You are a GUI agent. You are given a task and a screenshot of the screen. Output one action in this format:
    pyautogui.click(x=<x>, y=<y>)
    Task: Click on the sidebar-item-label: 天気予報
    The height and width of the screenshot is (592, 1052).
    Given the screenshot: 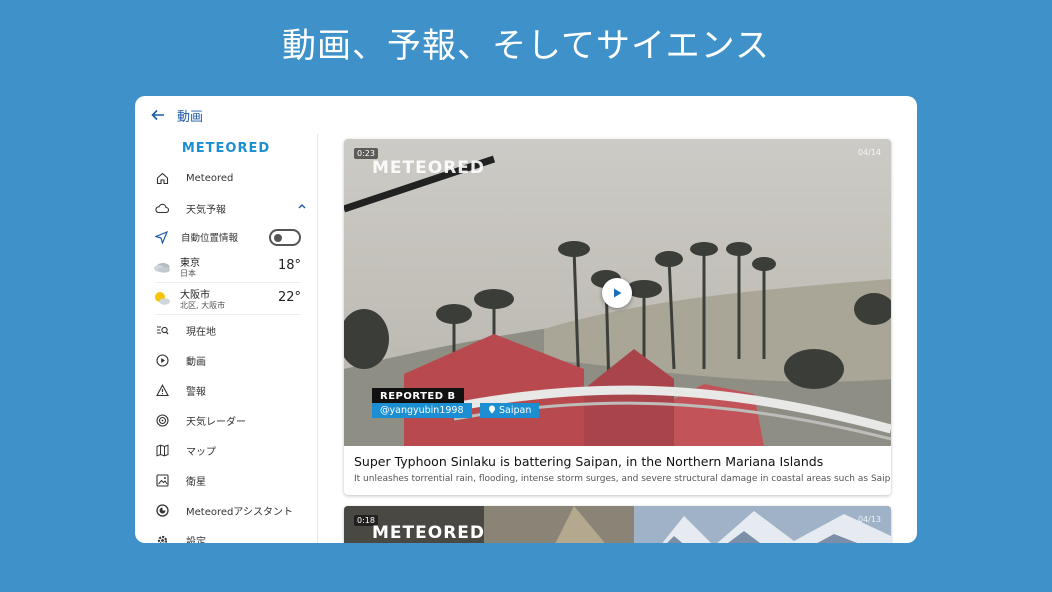 What is the action you would take?
    pyautogui.click(x=206, y=210)
    